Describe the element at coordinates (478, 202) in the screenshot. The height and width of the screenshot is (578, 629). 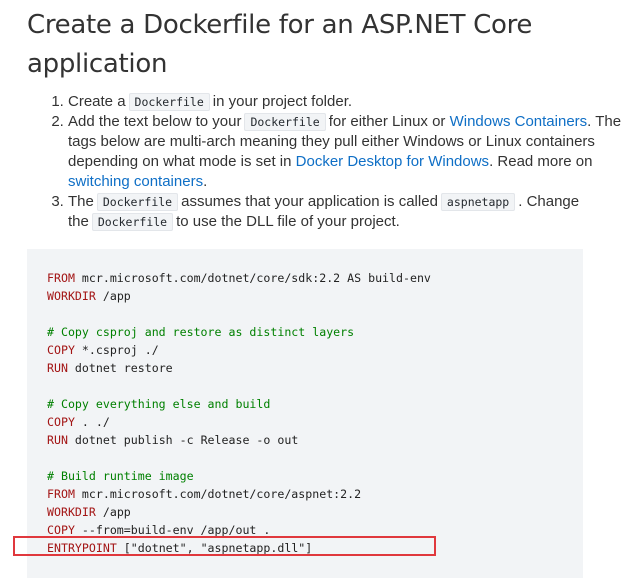
I see `inline-code-aspnetapp: aspnetapp` at that location.